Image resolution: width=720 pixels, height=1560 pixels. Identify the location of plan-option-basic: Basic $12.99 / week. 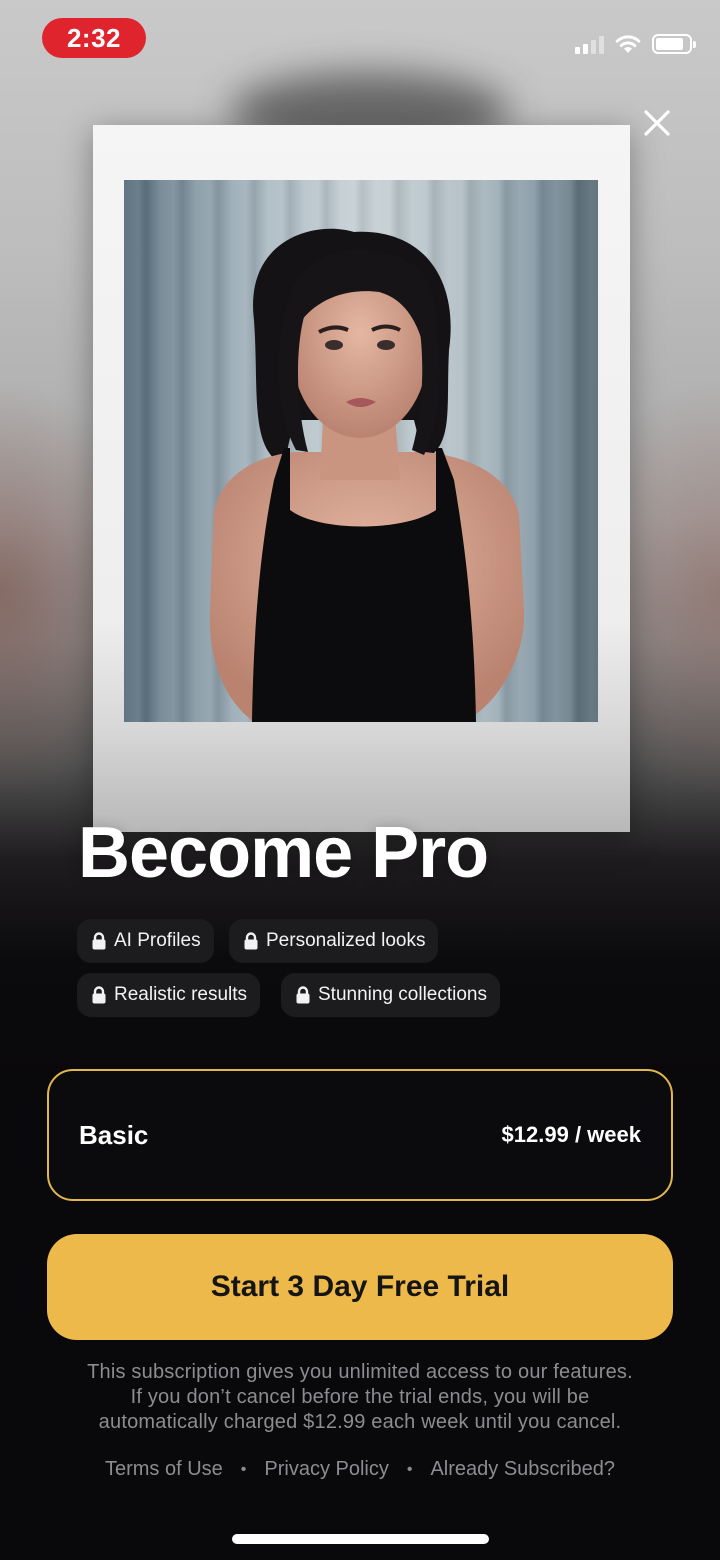
(360, 1135).